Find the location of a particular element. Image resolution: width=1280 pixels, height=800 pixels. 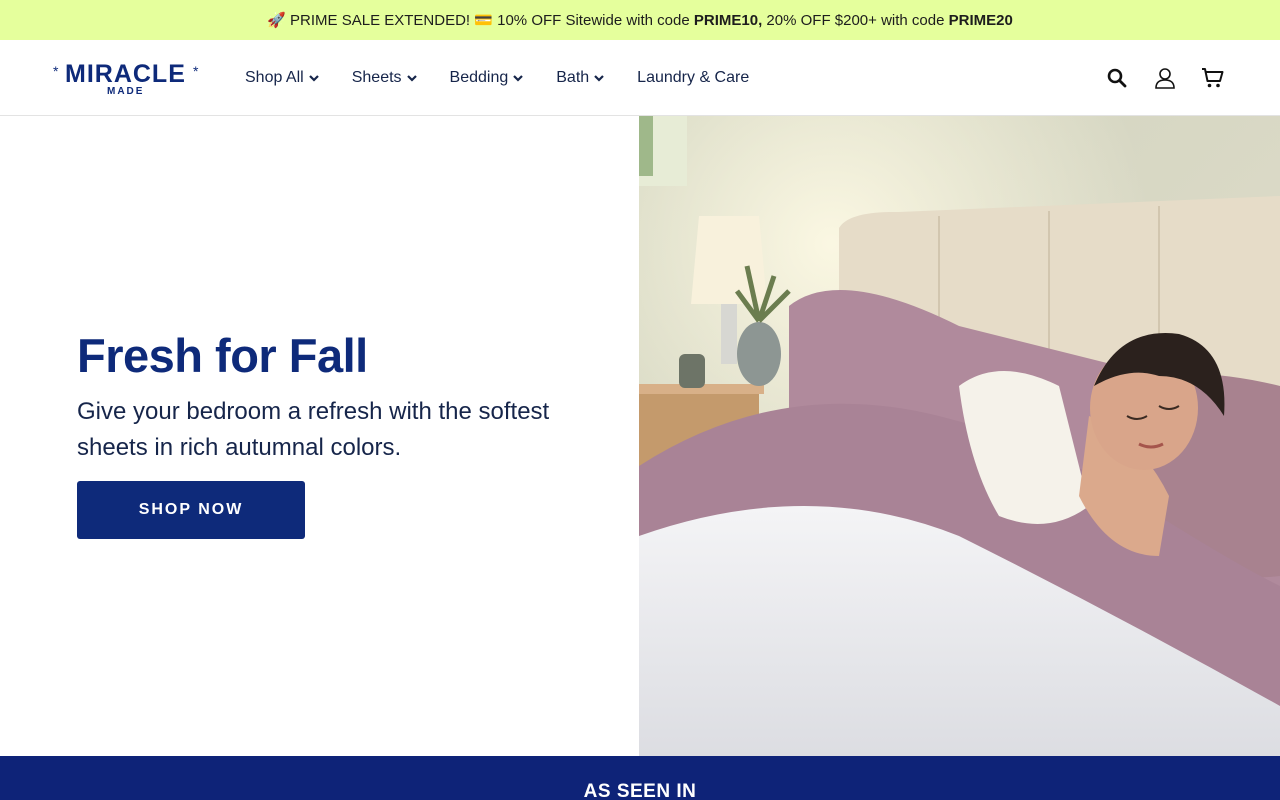

credit-card-icon: 💳 is located at coordinates (483, 20).